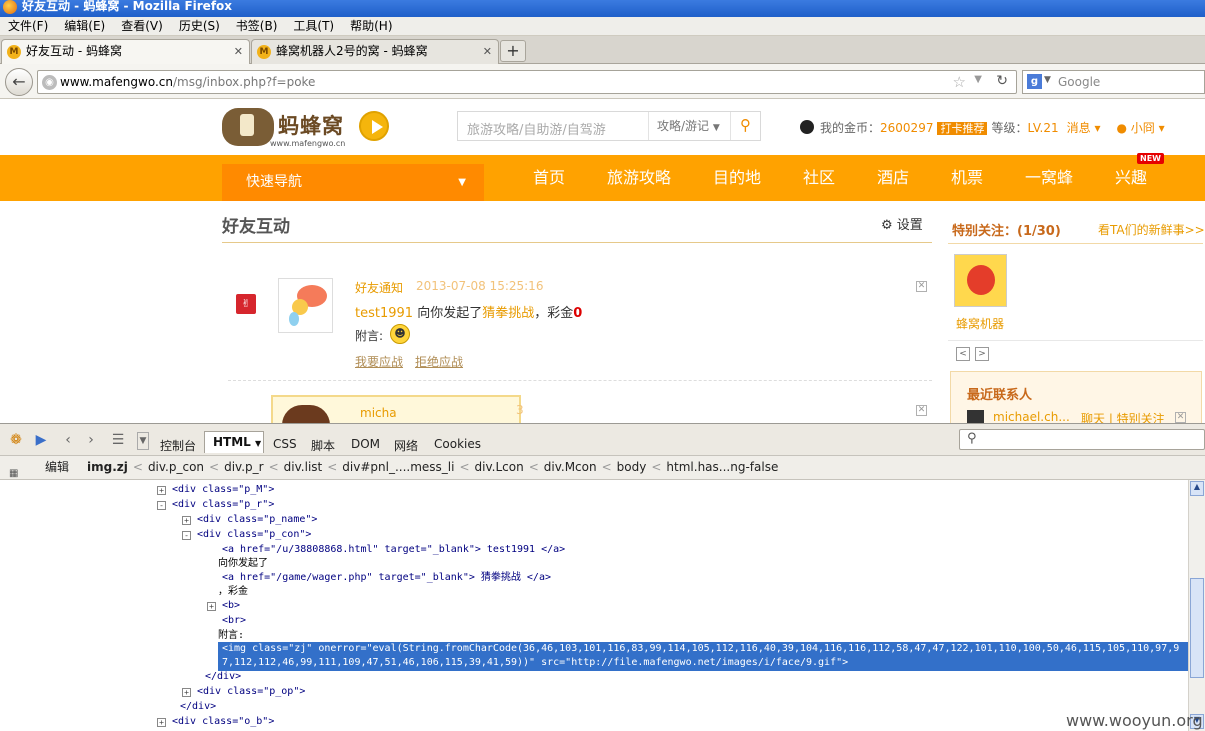 This screenshot has width=1205, height=731. What do you see at coordinates (374, 126) in the screenshot?
I see `play-icon` at bounding box center [374, 126].